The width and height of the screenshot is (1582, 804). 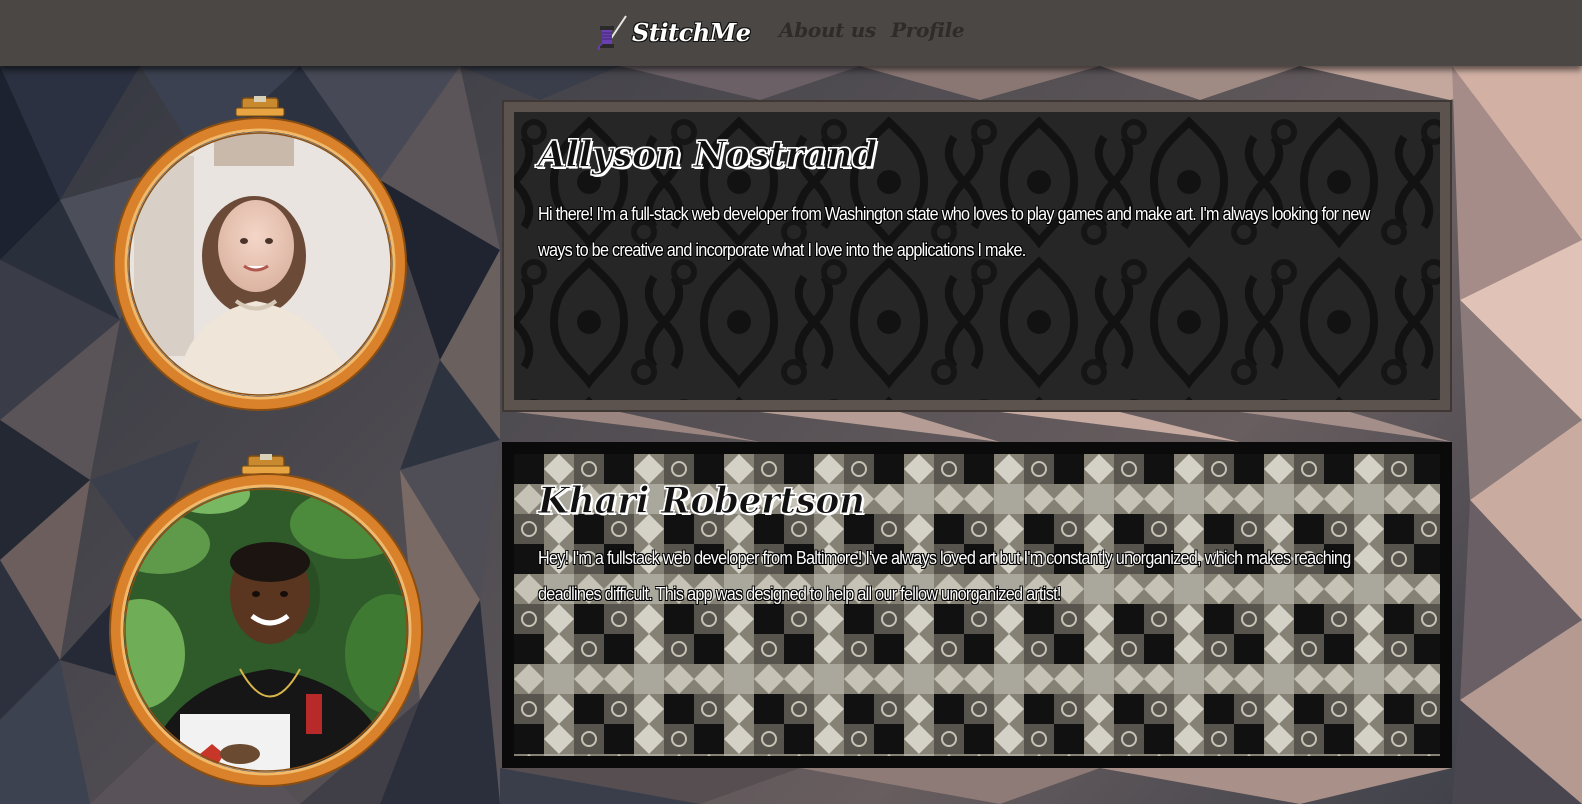 What do you see at coordinates (928, 30) in the screenshot?
I see `nav-link-profile: Profile` at bounding box center [928, 30].